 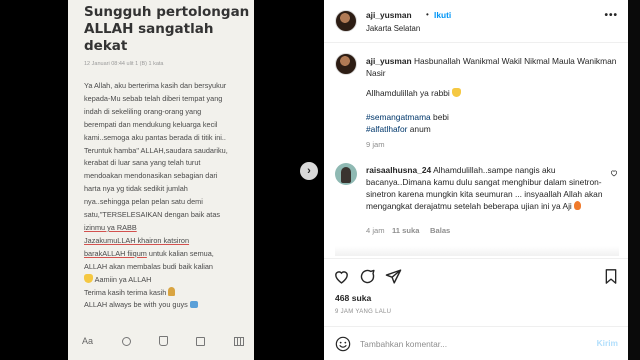 I want to click on format-text-icon: Aa, so click(x=88, y=341).